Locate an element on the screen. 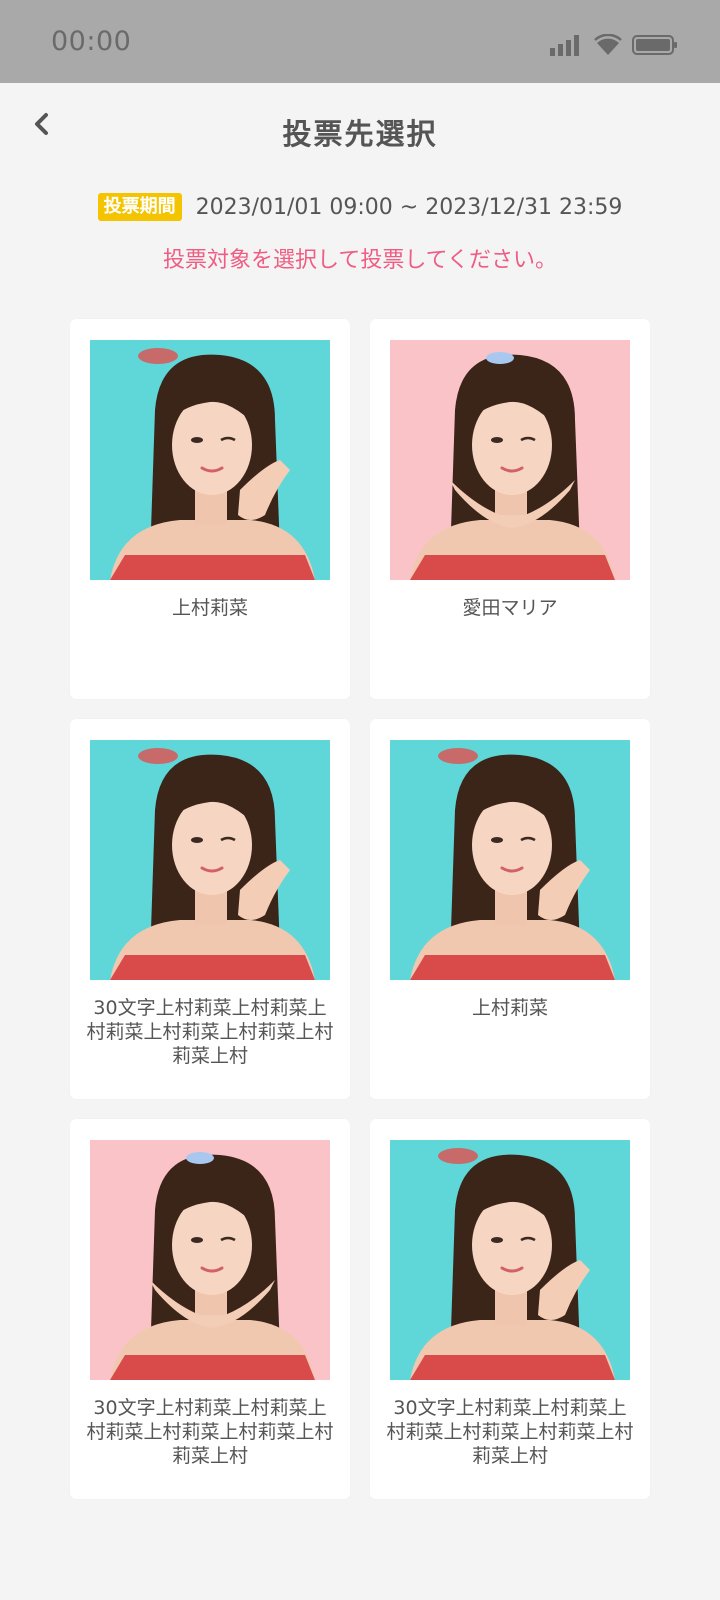 The height and width of the screenshot is (1600, 720). header: 投票先選択 is located at coordinates (360, 133).